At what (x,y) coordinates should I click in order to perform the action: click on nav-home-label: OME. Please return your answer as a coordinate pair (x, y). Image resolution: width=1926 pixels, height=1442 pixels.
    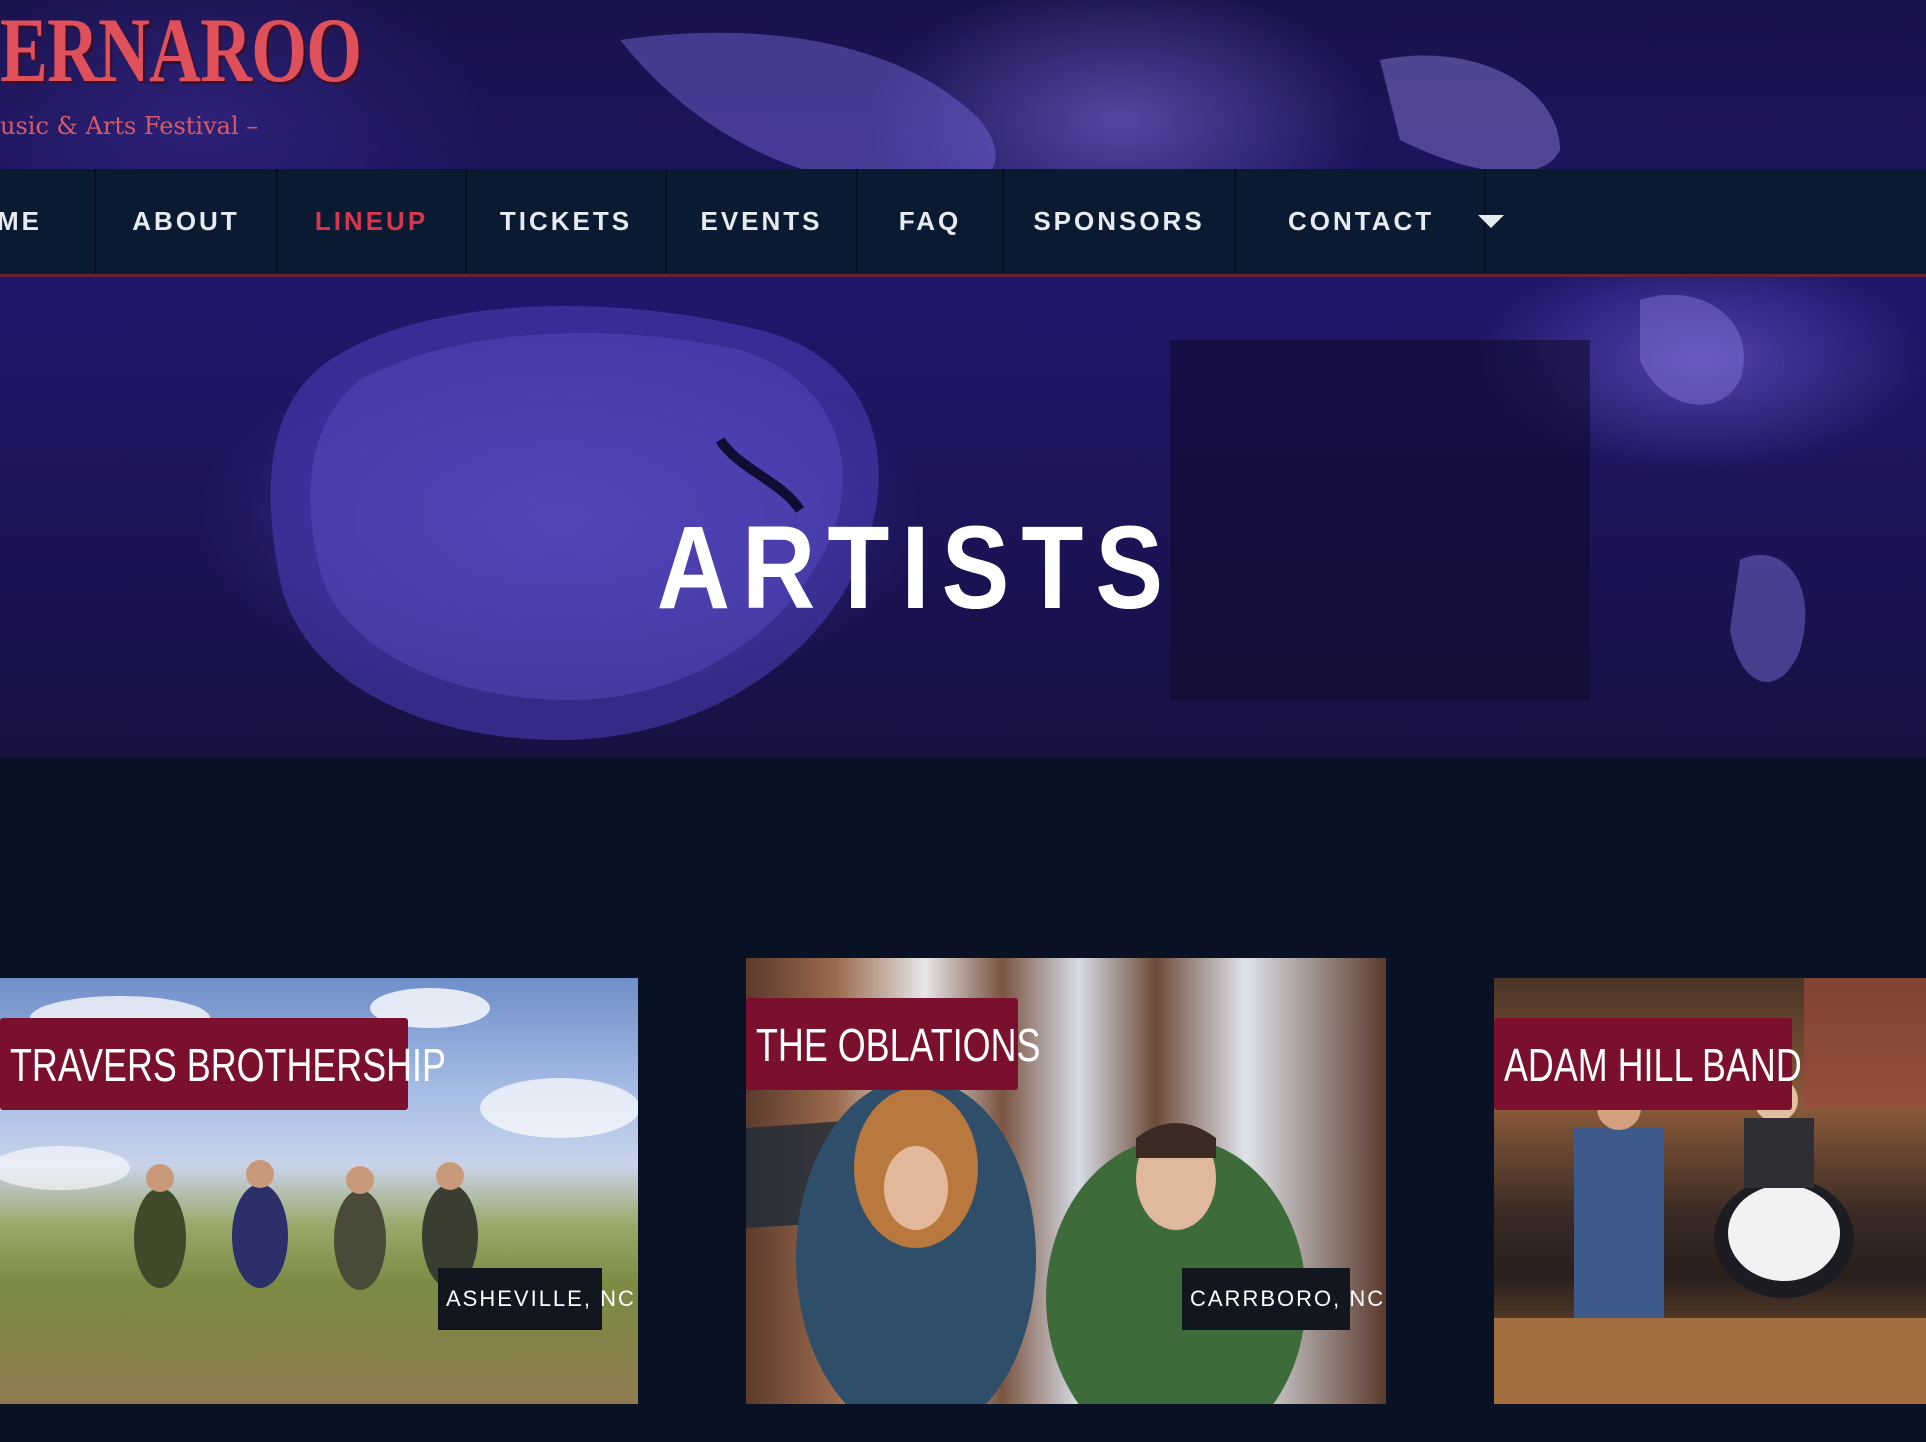
    Looking at the image, I should click on (21, 221).